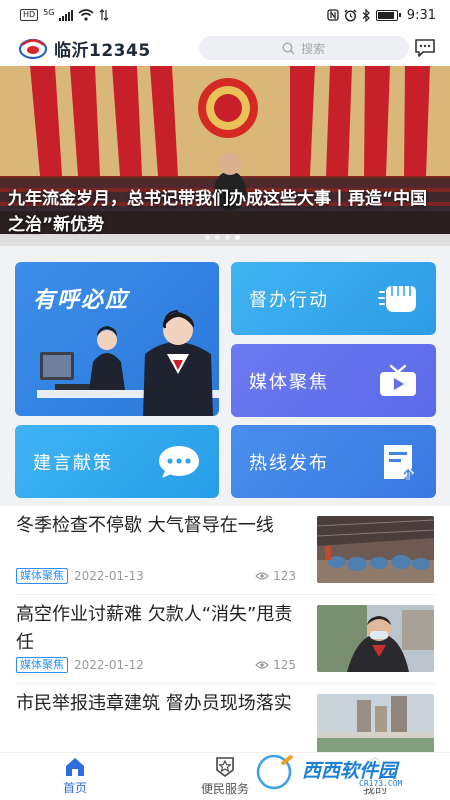 Image resolution: width=450 pixels, height=800 pixels. Describe the element at coordinates (156, 576) in the screenshot. I see `news-meta: 媒体聚焦 2022-01-13 123` at that location.